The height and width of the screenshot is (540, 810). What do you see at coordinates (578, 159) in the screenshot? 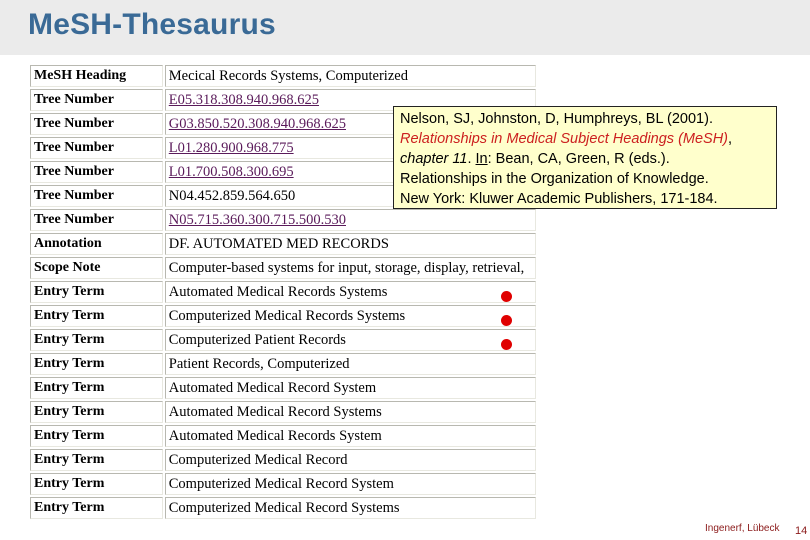
I see `citation-editors: : Bean, CA, Green, R (eds.).` at bounding box center [578, 159].